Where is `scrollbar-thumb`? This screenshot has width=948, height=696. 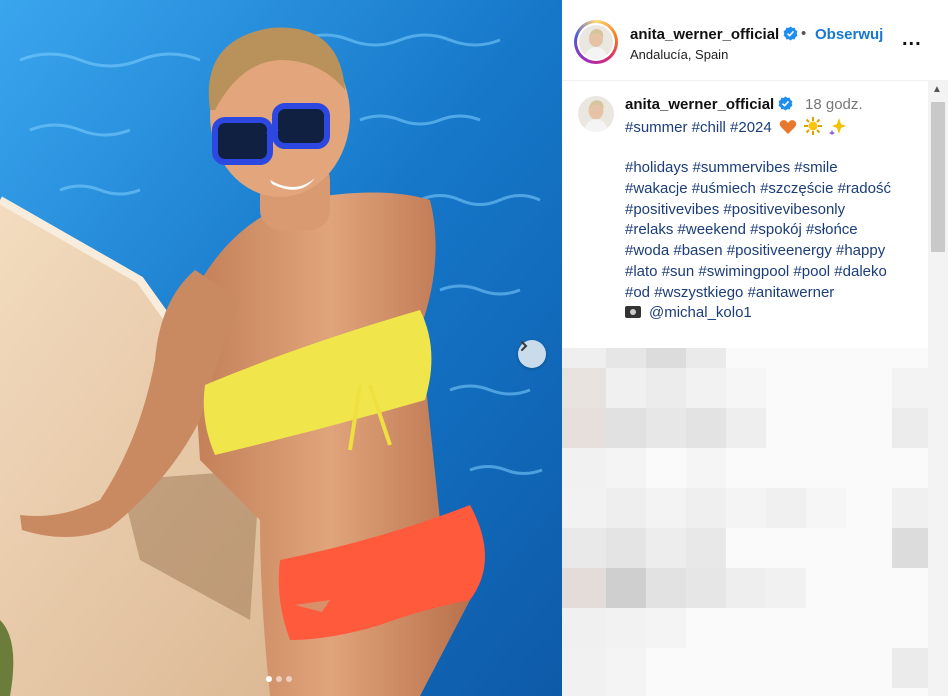
scrollbar-thumb is located at coordinates (938, 177).